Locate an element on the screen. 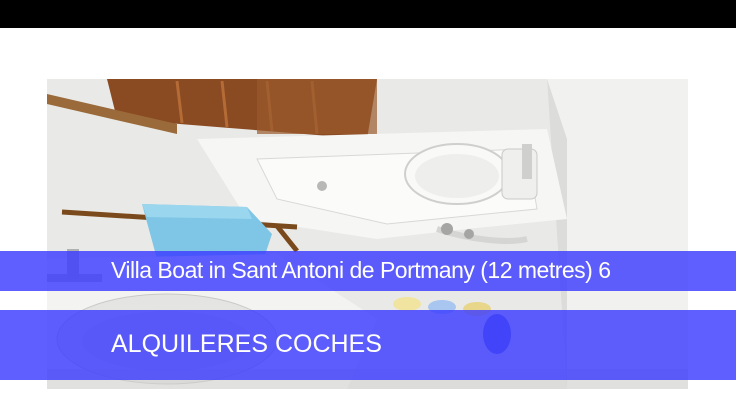  car-rental-link: ALQUILERES COCHES is located at coordinates (246, 344).